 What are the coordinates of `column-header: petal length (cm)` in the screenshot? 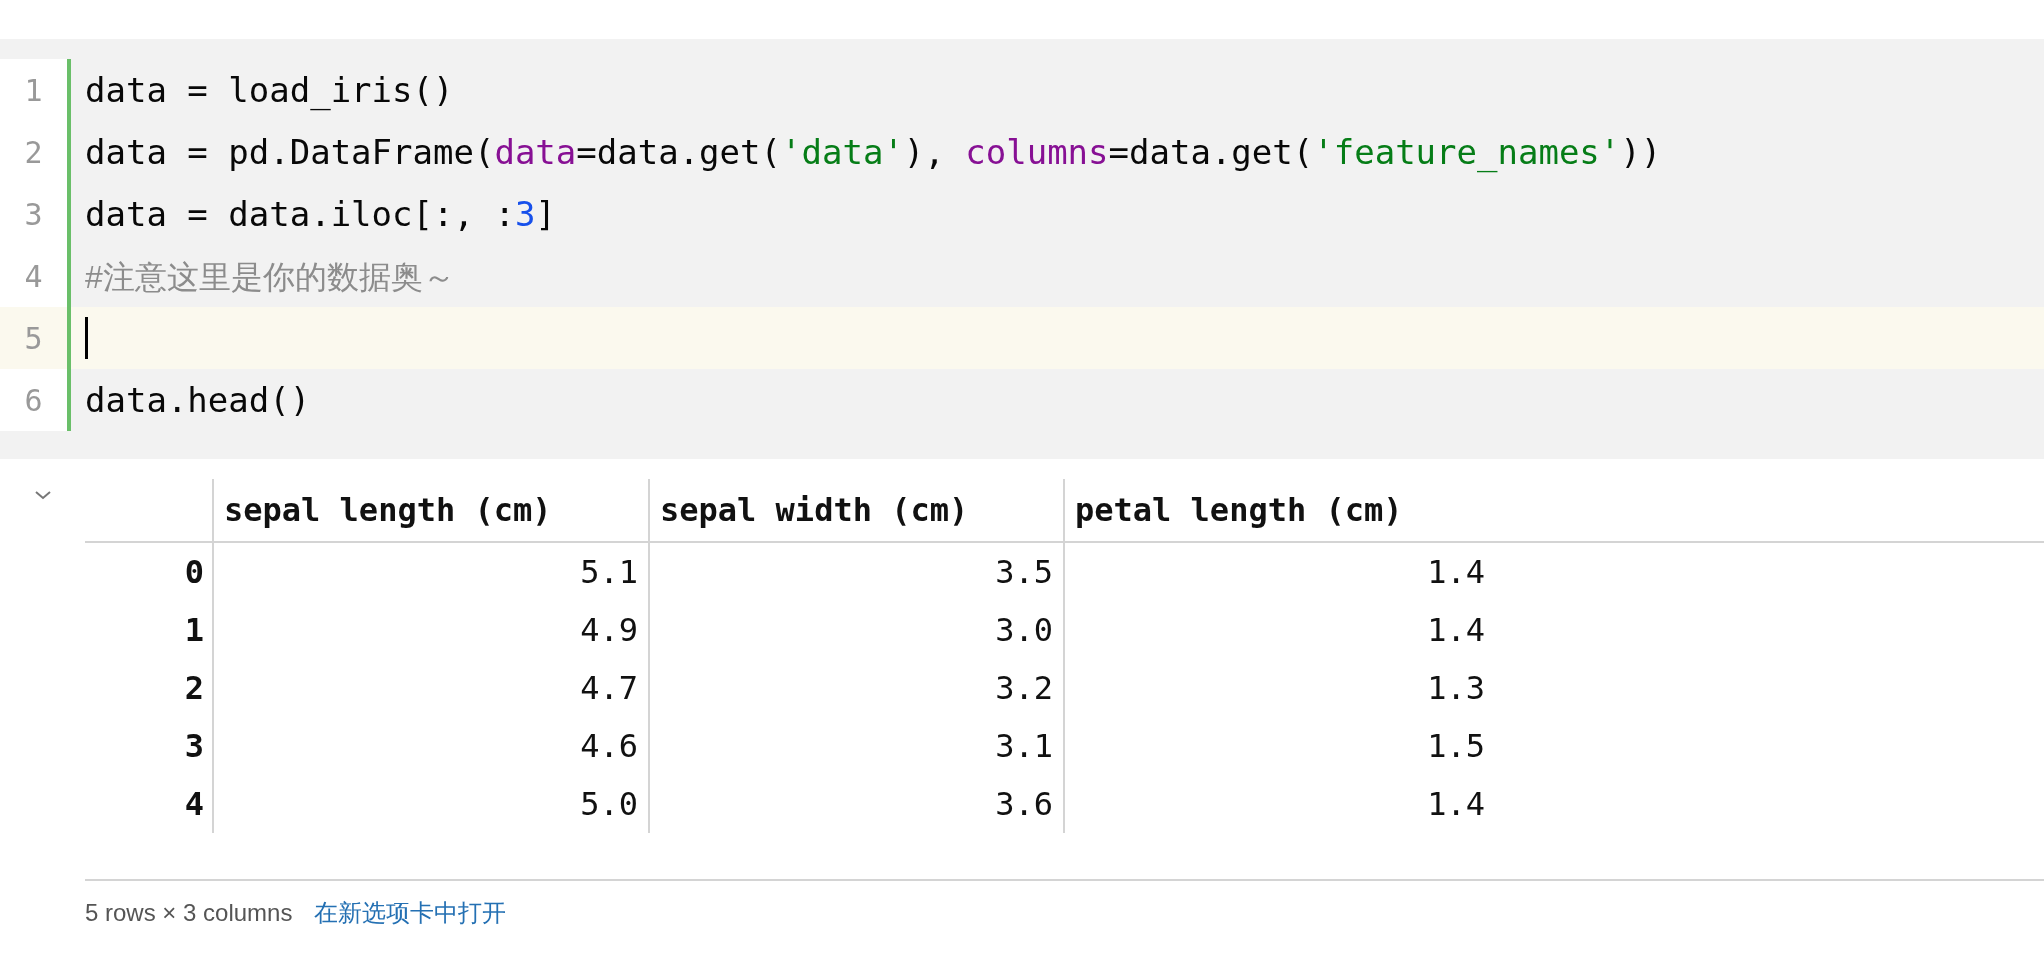 It's located at (1239, 510).